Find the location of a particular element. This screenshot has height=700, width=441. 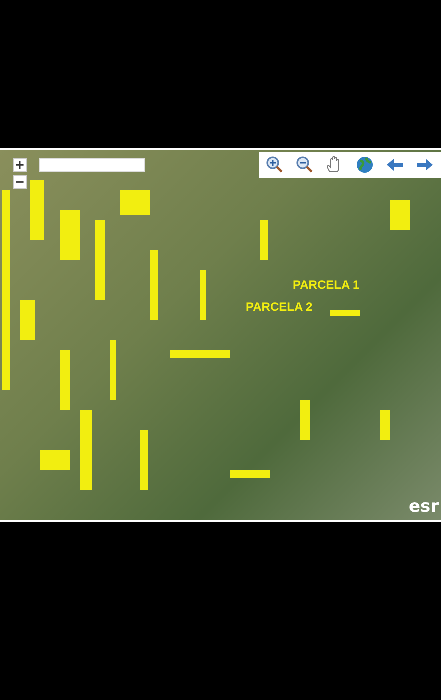

globe-icon is located at coordinates (365, 165).